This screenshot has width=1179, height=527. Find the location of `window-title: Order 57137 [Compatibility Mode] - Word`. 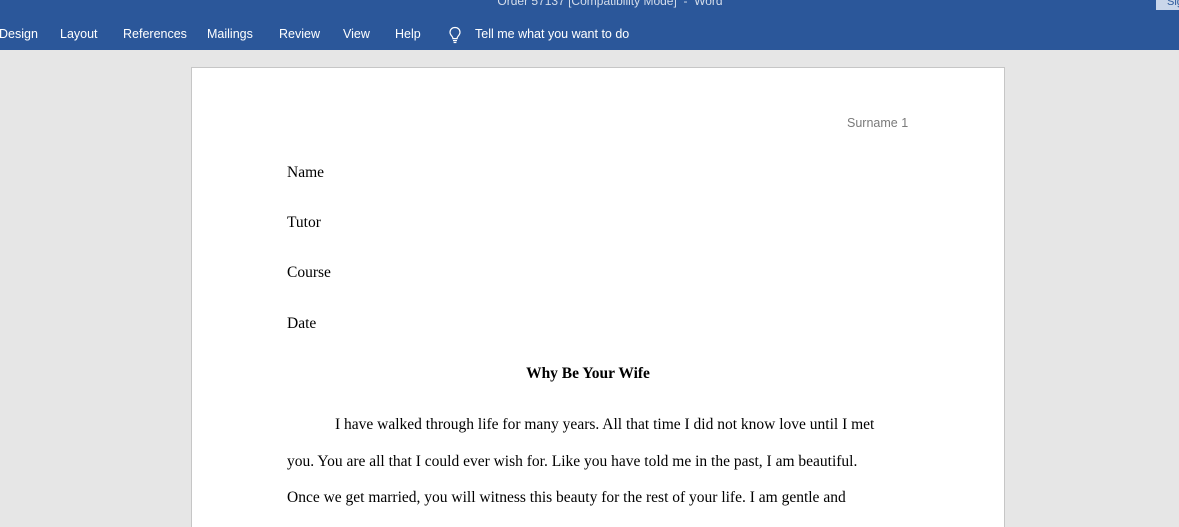

window-title: Order 57137 [Compatibility Mode] - Word is located at coordinates (610, 4).